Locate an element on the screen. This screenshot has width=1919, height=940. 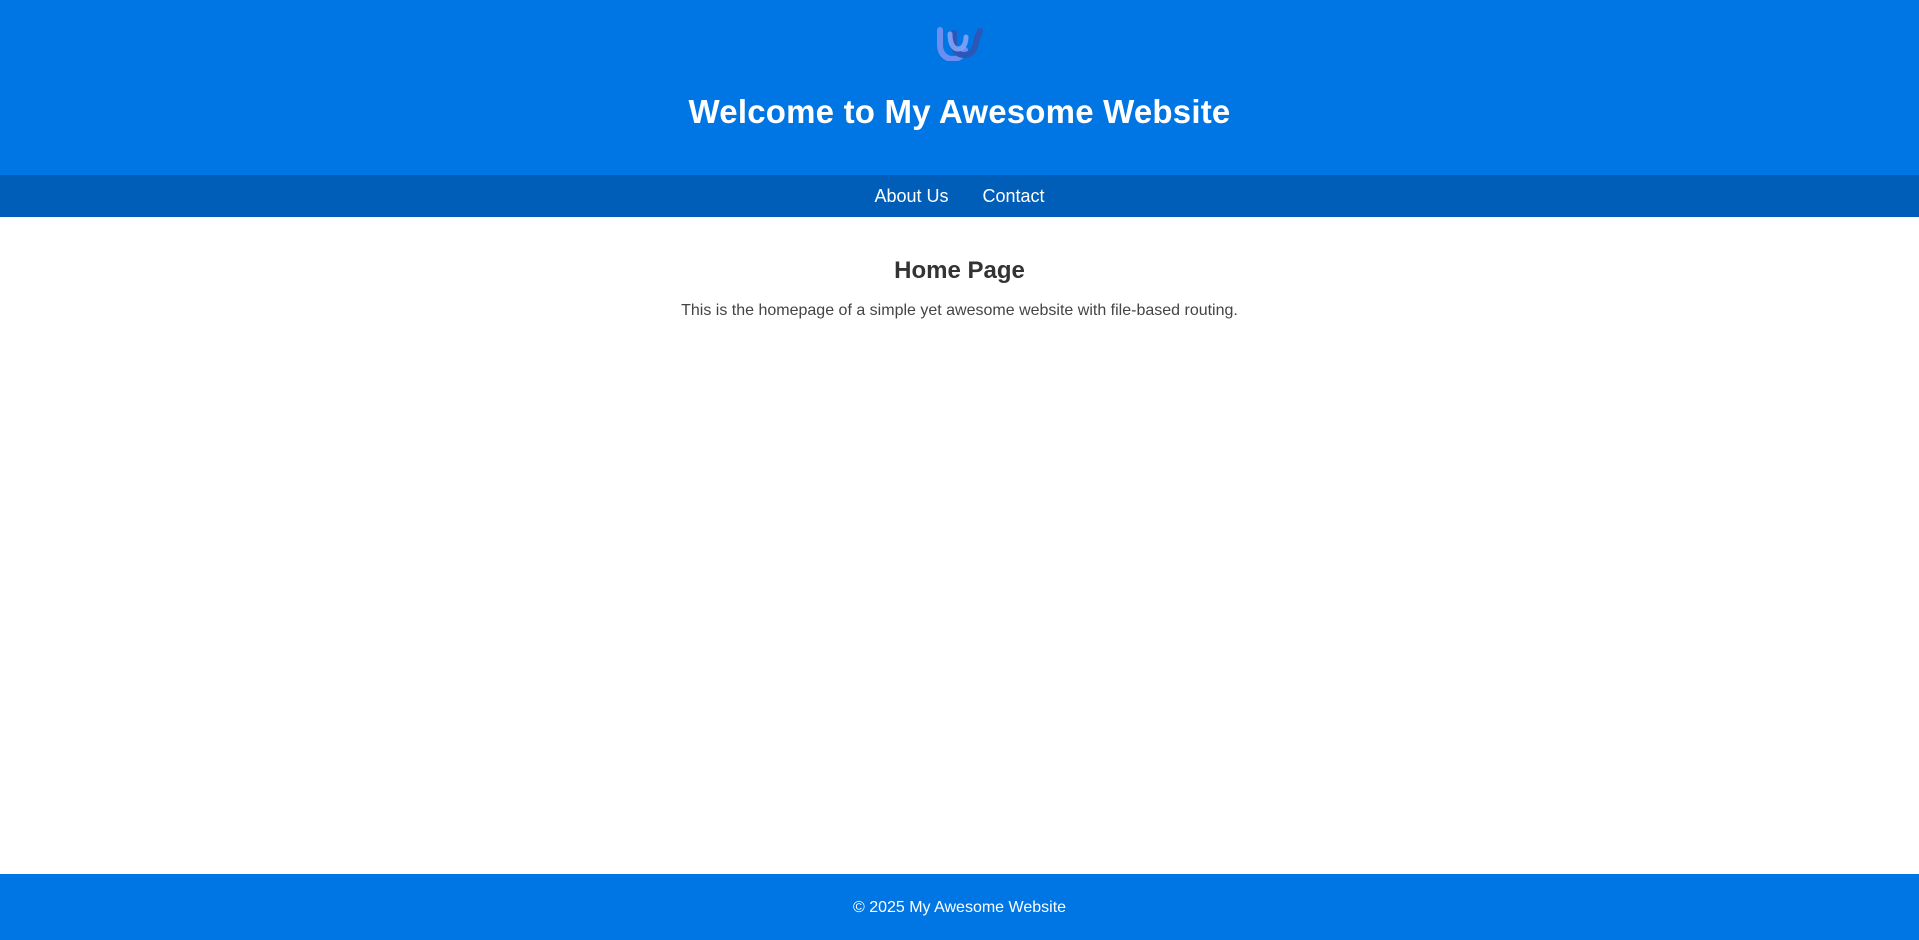
site-title: Welcome to My Awesome Website is located at coordinates (959, 111).